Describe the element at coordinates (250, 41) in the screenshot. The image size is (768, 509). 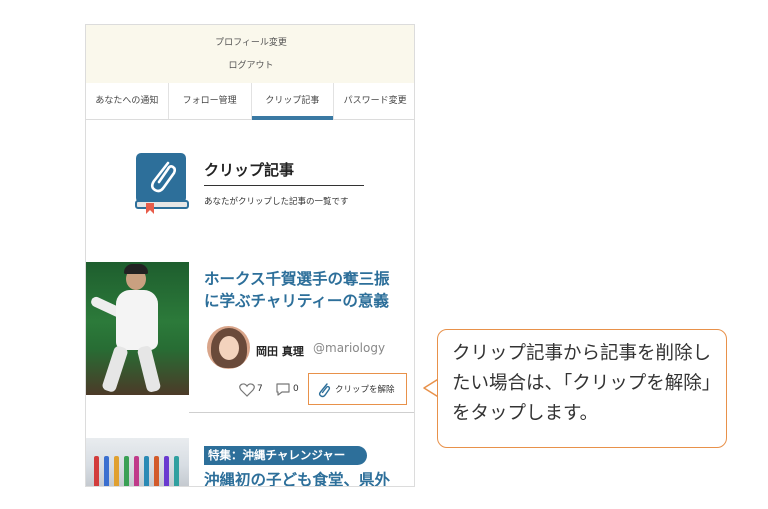
I see `profile-change-link: プロフィール変更` at that location.